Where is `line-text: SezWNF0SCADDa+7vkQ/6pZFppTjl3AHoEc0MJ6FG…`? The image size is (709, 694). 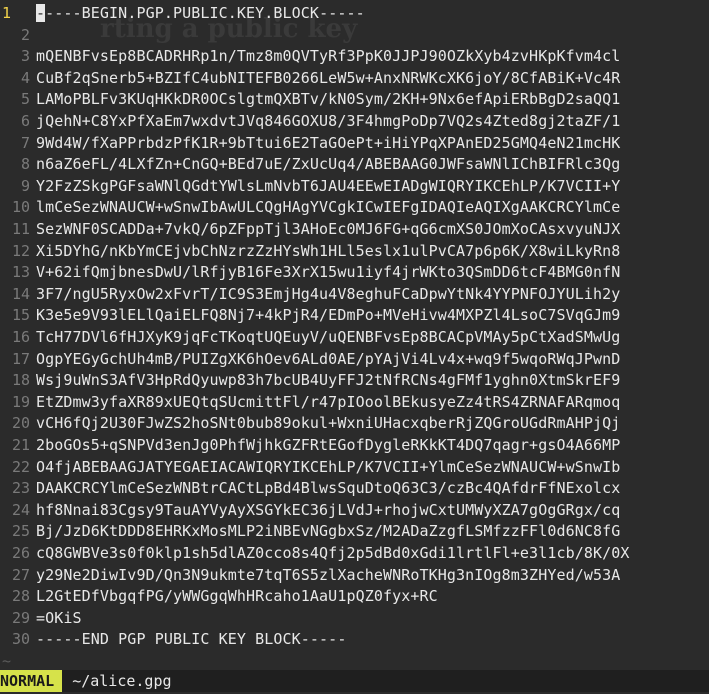
line-text: SezWNF0SCADDa+7vkQ/6pZFppTjl3AHoEc0MJ6FG… is located at coordinates (328, 229).